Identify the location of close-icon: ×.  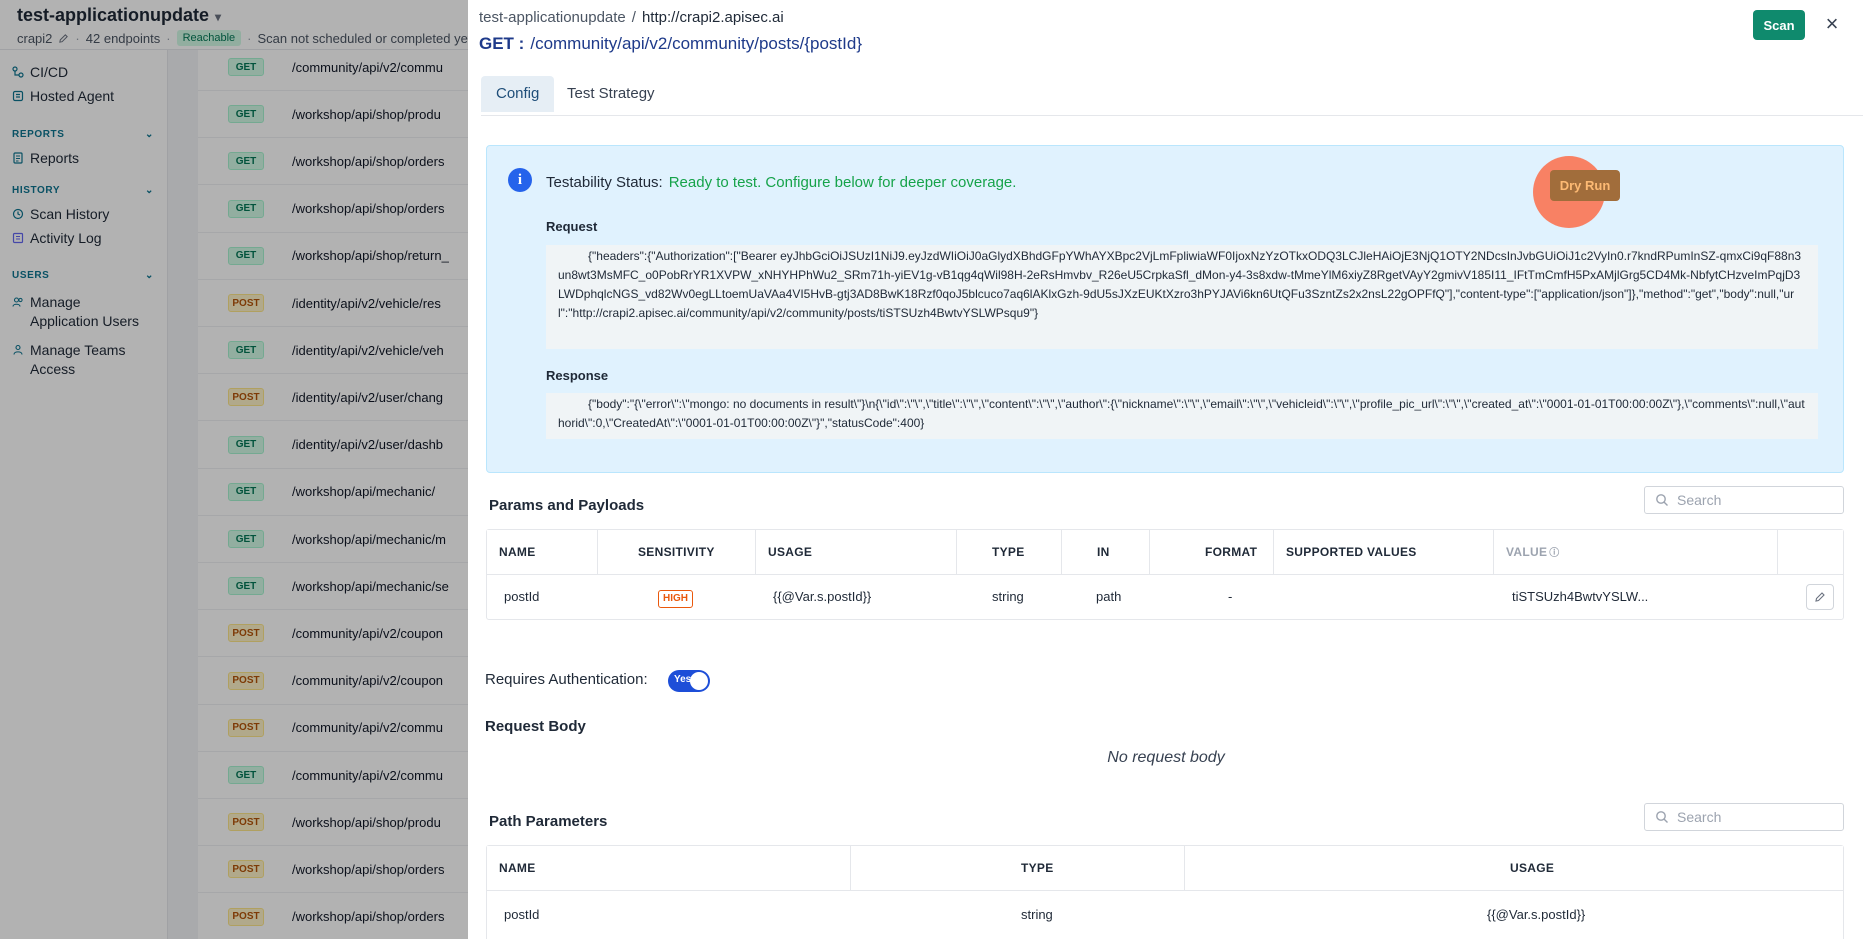
(1832, 24).